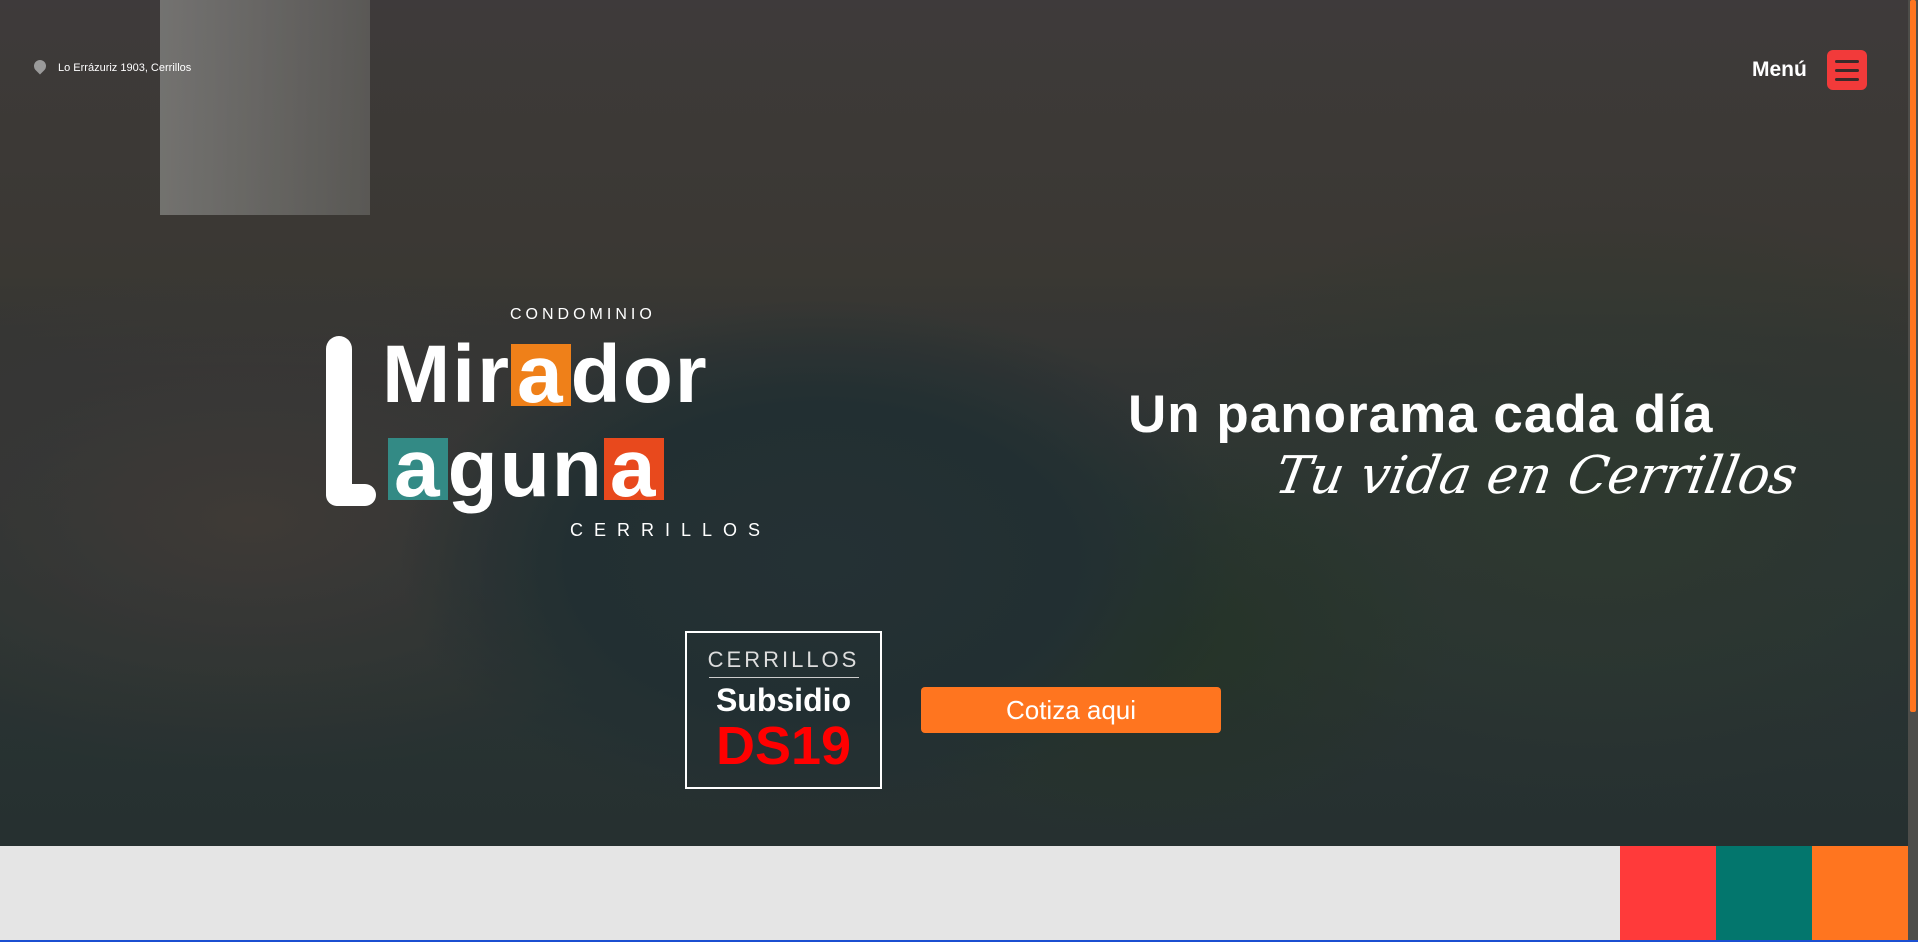  What do you see at coordinates (1779, 70) in the screenshot?
I see `menu-label: Menú` at bounding box center [1779, 70].